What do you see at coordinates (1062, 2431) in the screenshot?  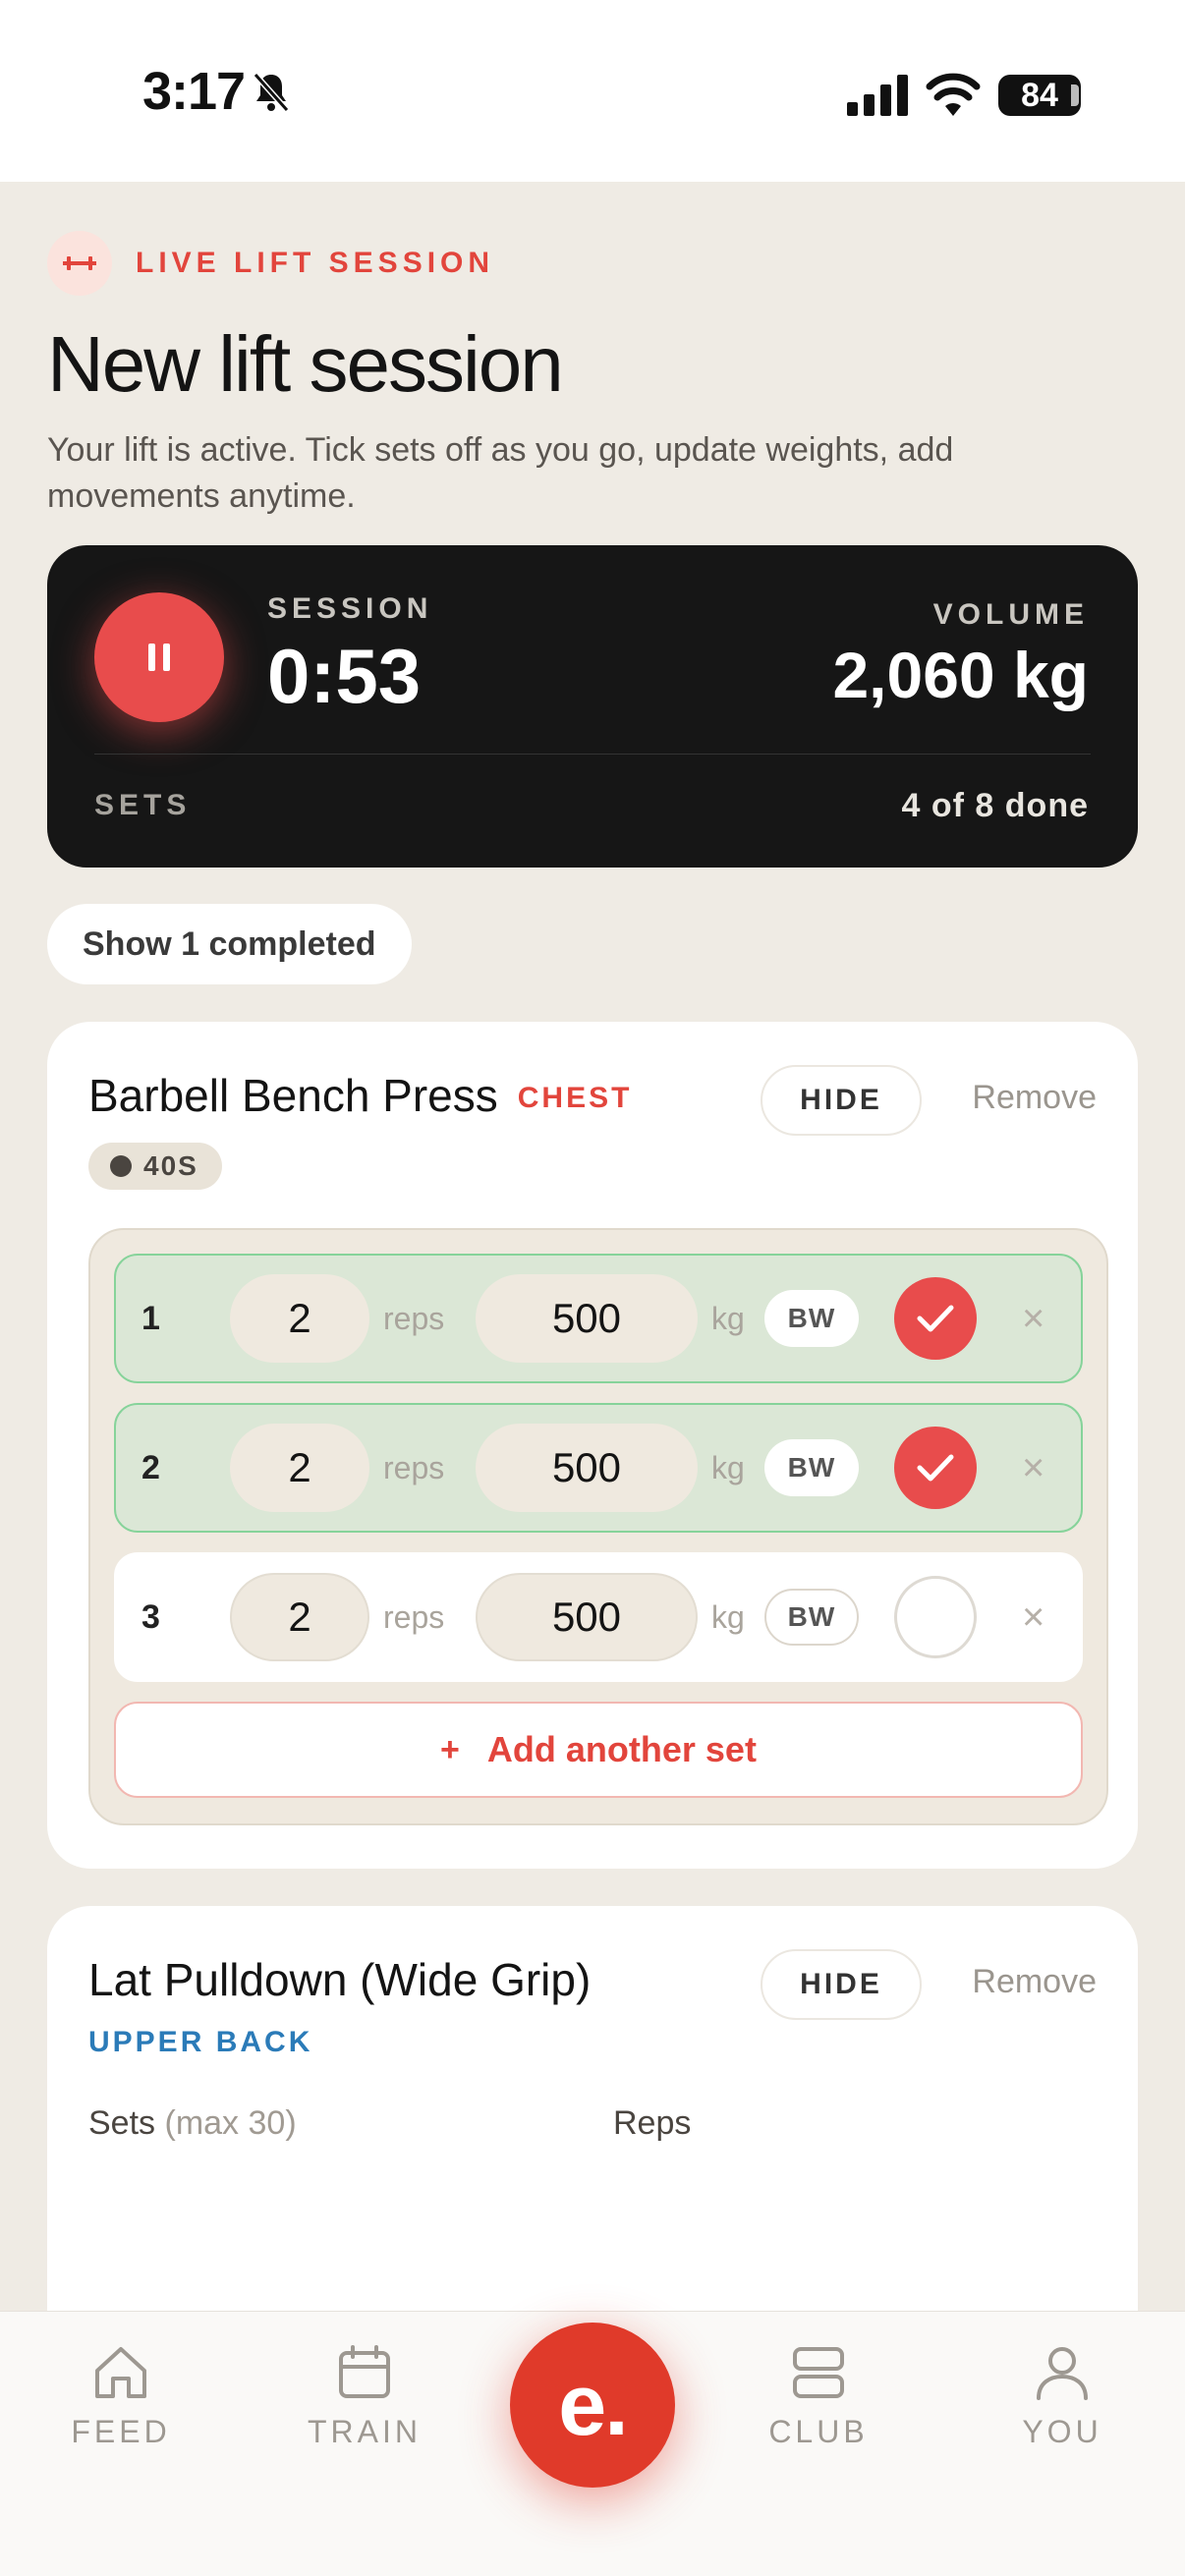 I see `tab-label: YOU` at bounding box center [1062, 2431].